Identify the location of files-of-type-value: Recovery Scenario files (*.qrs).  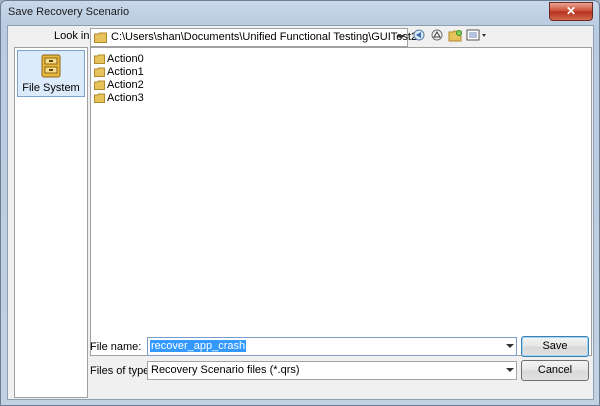
(225, 370).